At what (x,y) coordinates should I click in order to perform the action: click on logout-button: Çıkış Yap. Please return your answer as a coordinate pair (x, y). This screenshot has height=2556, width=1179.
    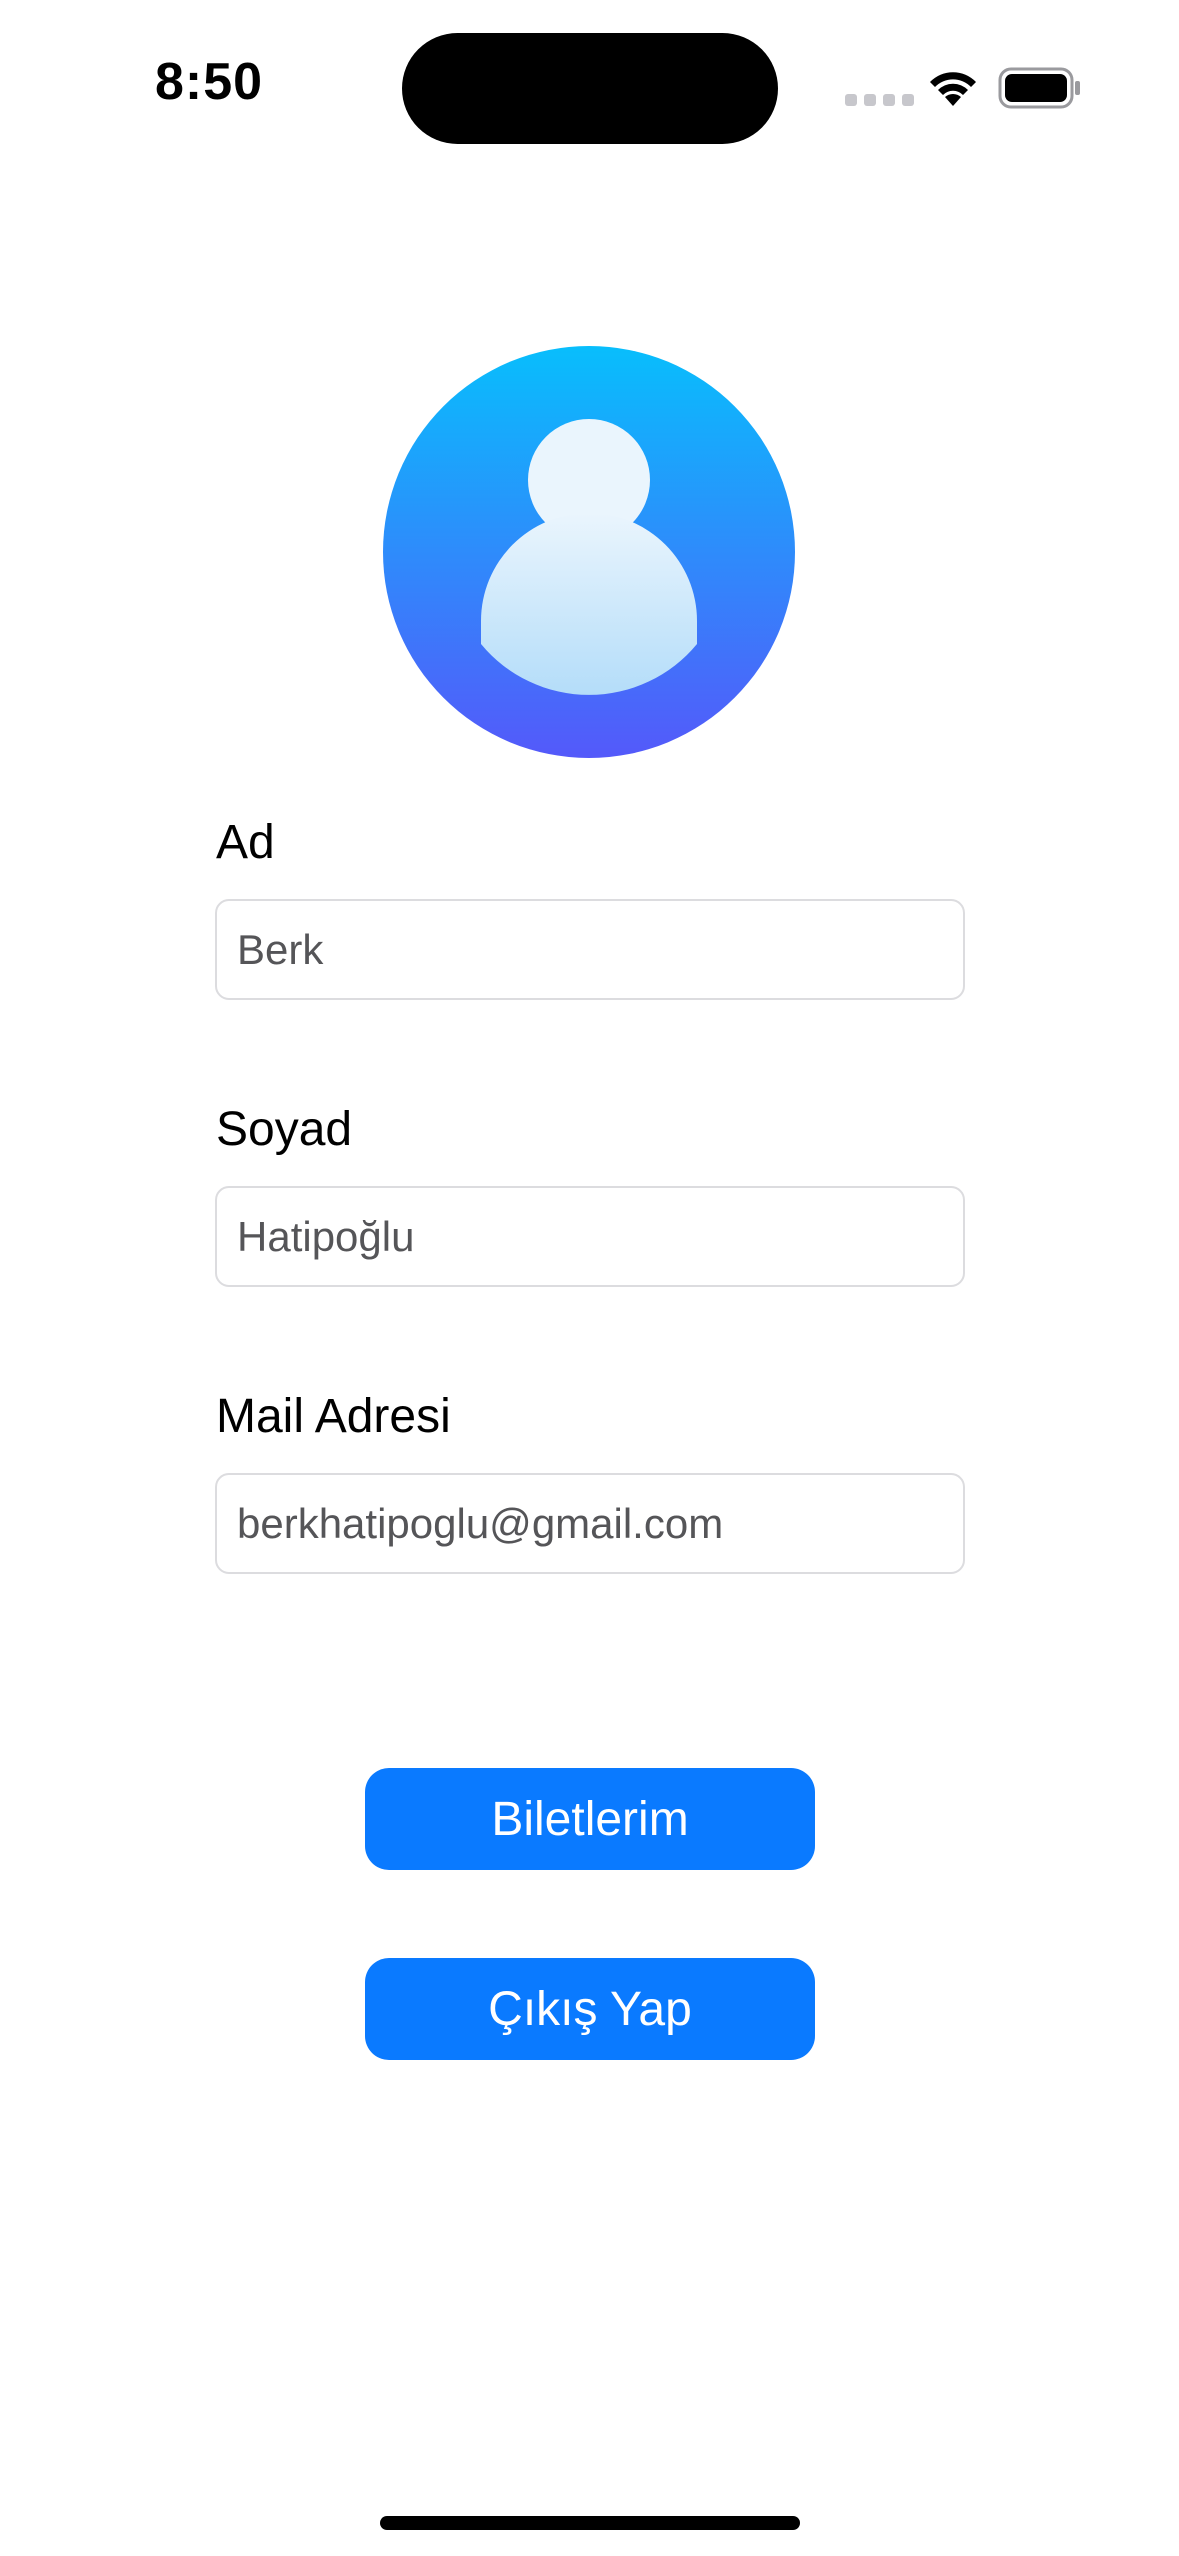
    Looking at the image, I should click on (590, 2009).